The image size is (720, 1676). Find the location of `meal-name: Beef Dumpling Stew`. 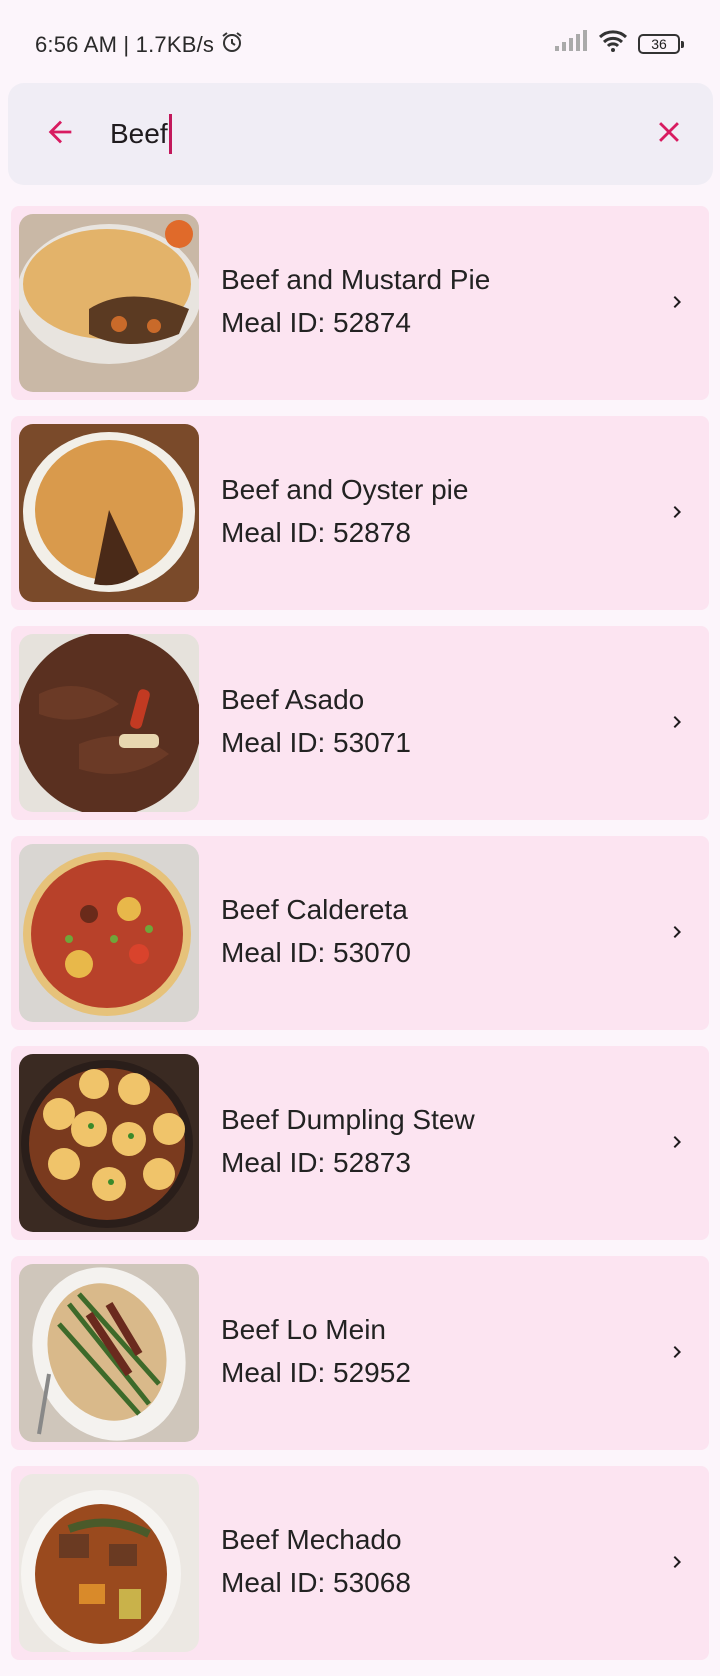

meal-name: Beef Dumpling Stew is located at coordinates (348, 1119).